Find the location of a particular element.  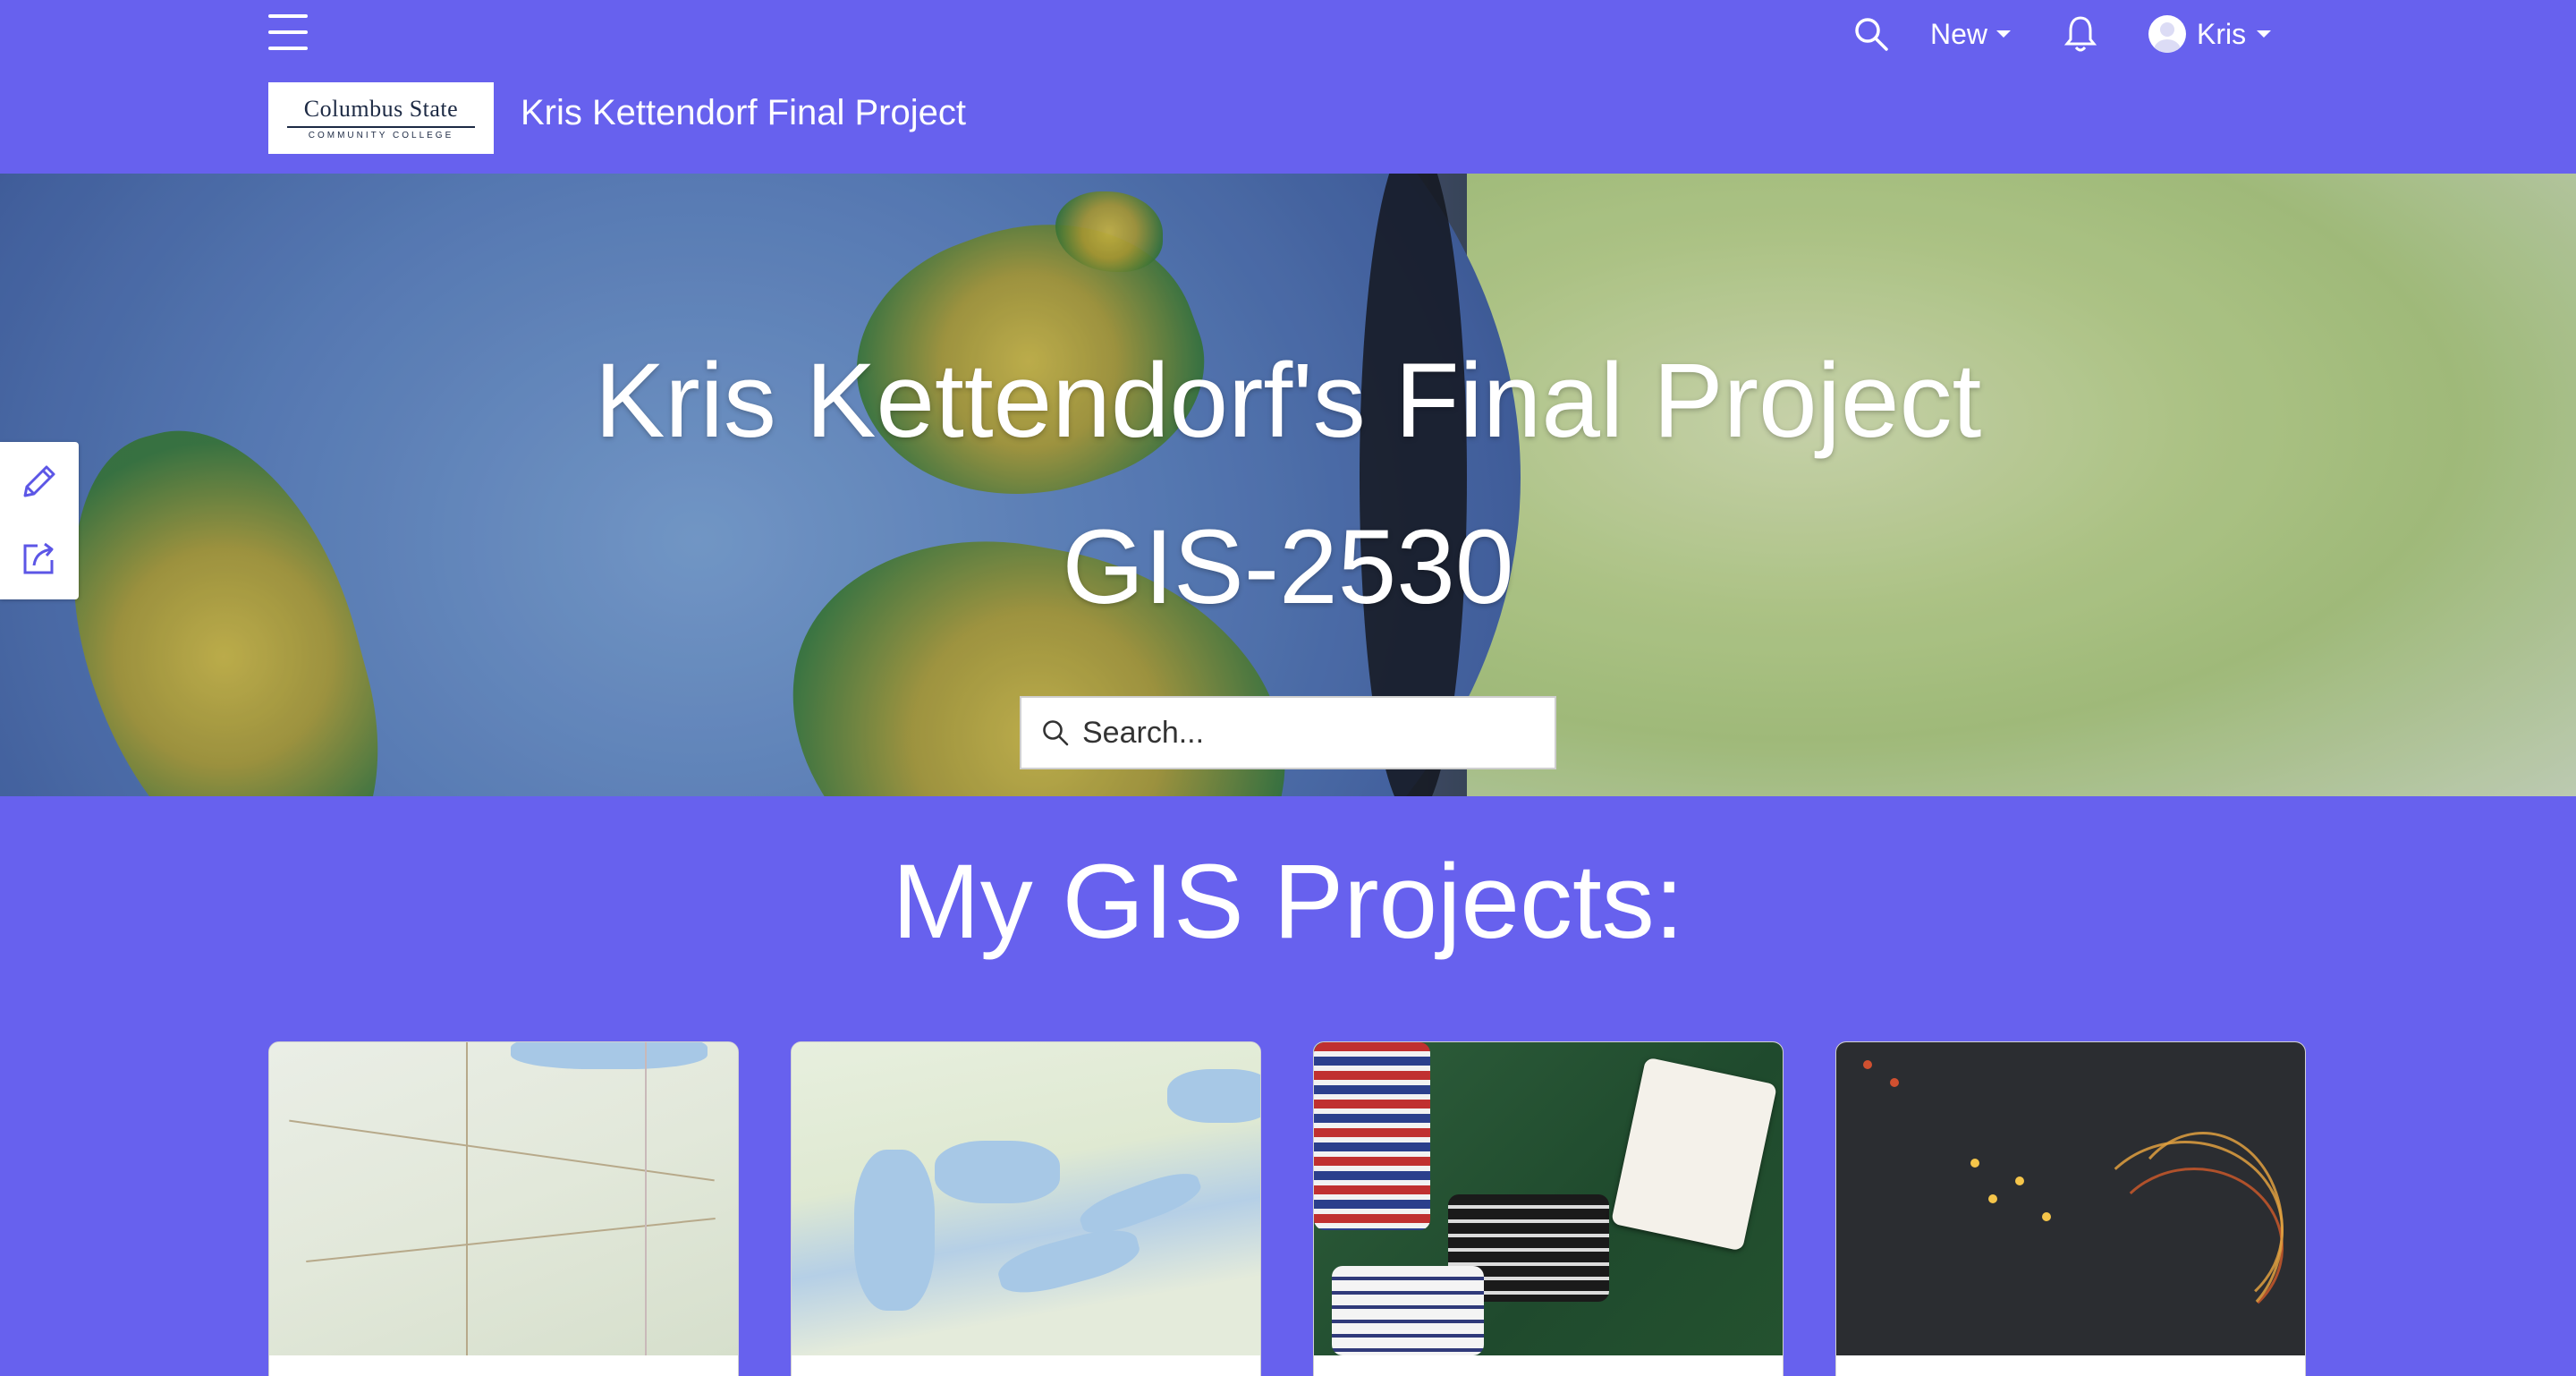

great-lakes-map-thumbnail is located at coordinates (1026, 1198).